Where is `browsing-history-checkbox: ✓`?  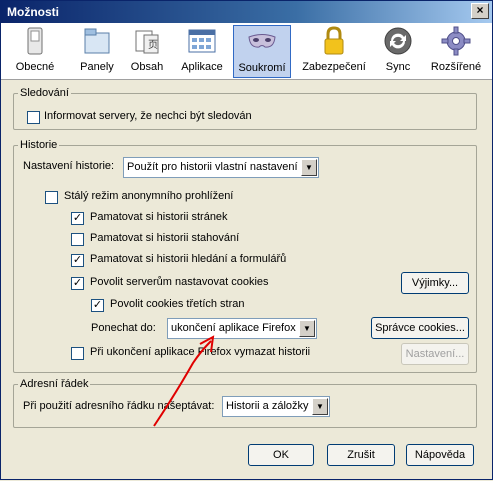 browsing-history-checkbox: ✓ is located at coordinates (77, 218).